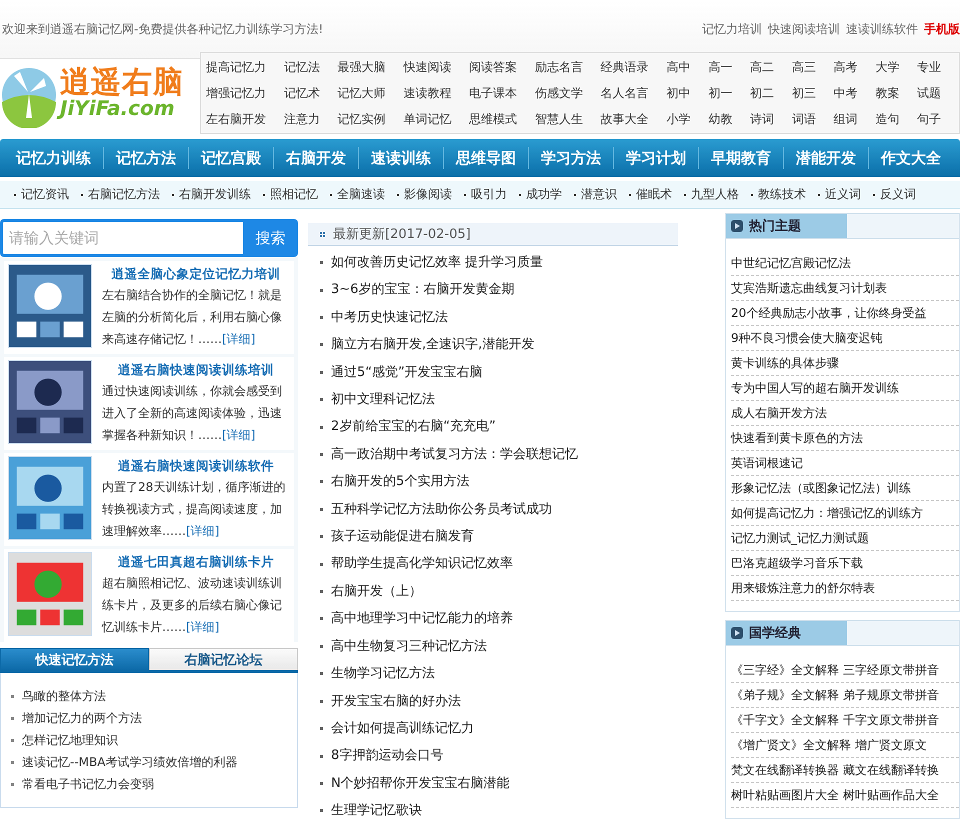 This screenshot has width=960, height=832. Describe the element at coordinates (567, 119) in the screenshot. I see `category-link: 智慧人生` at that location.